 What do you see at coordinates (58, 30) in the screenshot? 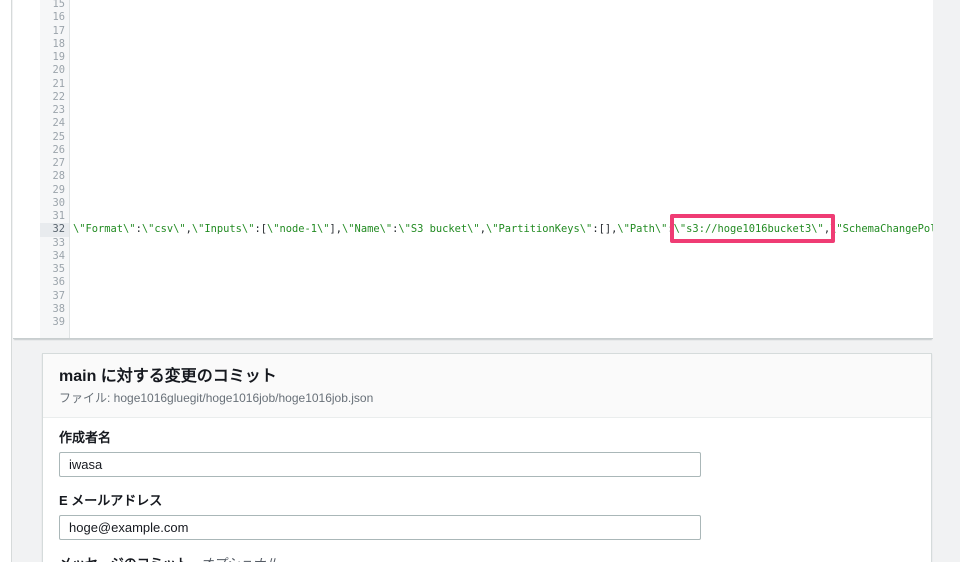
I see `line-number: 17` at bounding box center [58, 30].